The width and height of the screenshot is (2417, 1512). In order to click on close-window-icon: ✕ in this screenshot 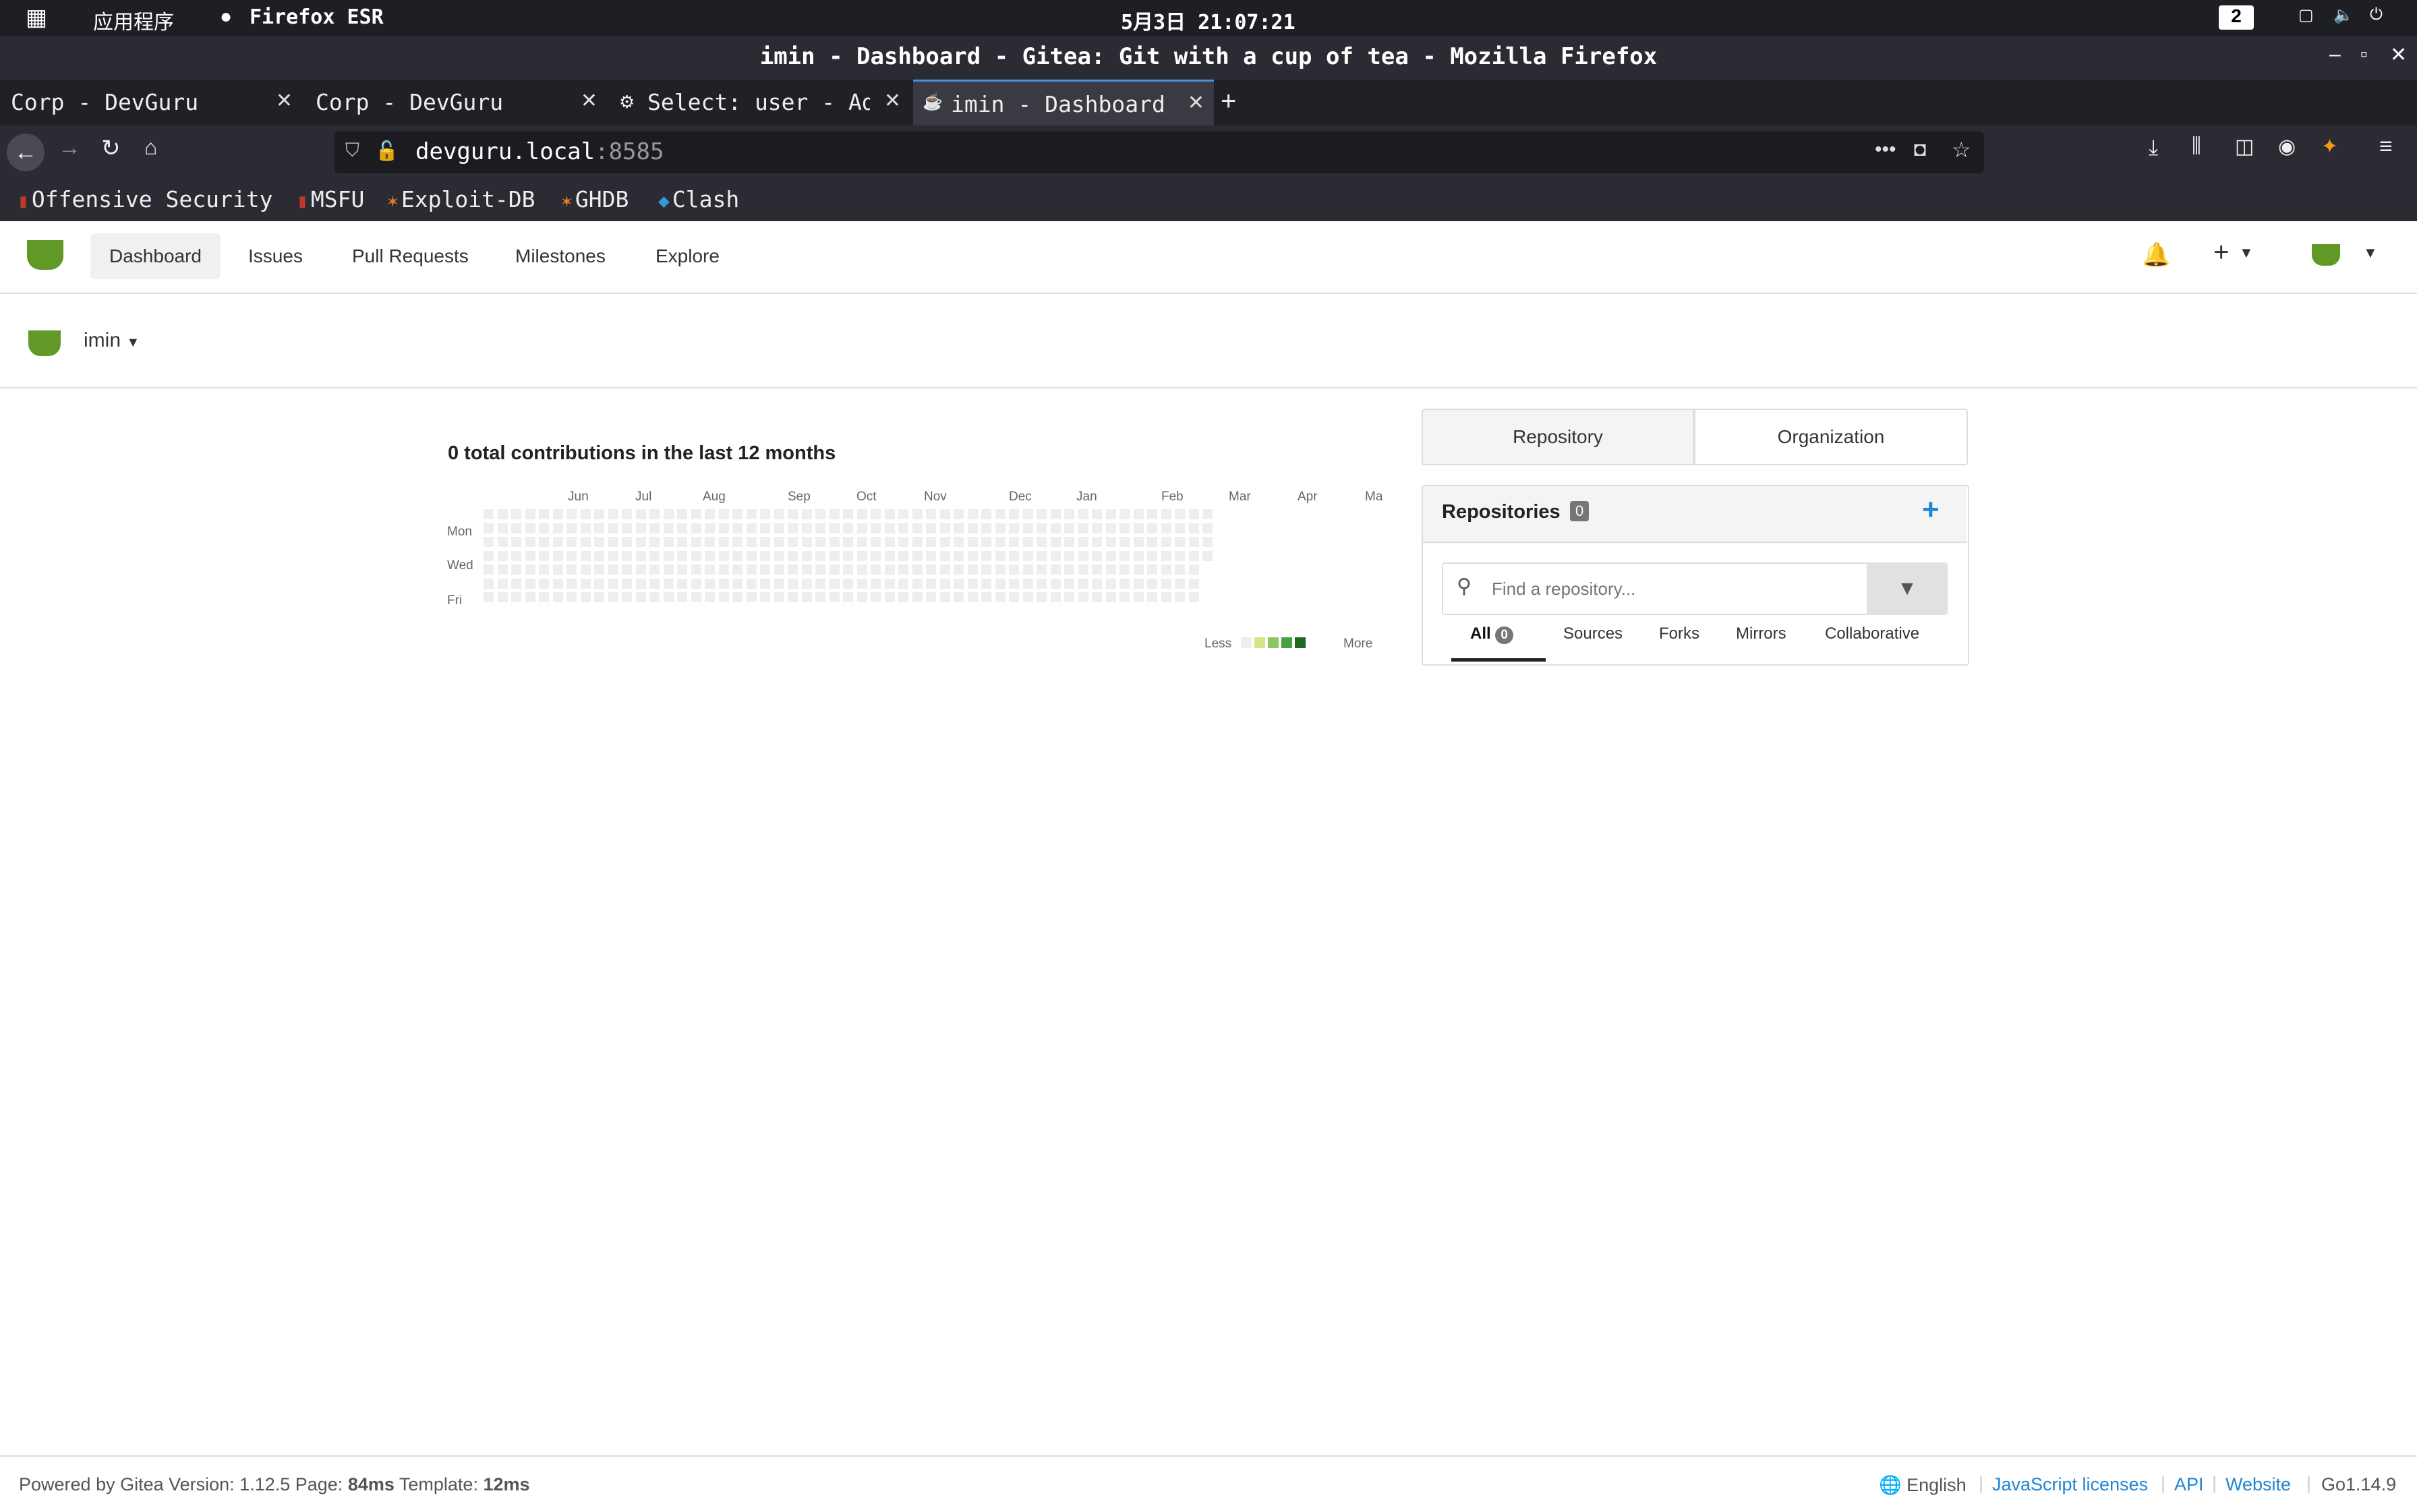, I will do `click(2398, 55)`.